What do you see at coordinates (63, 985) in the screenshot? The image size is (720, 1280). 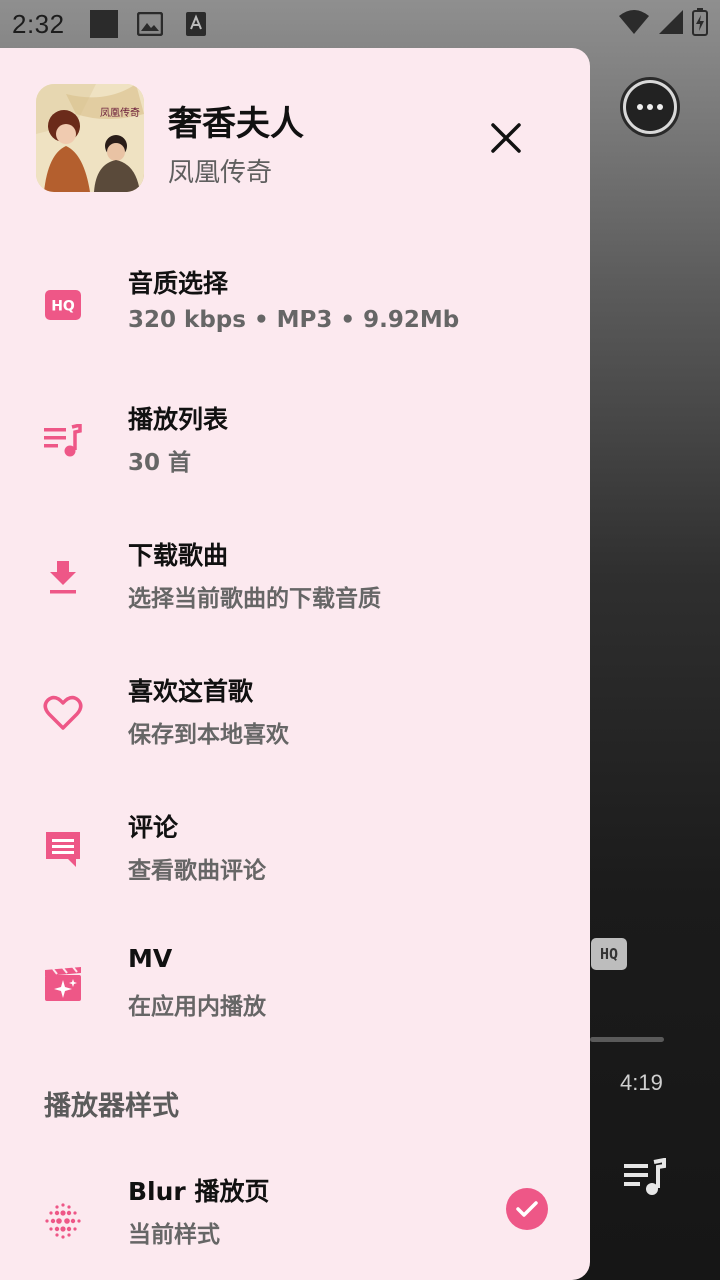 I see `mv-icon` at bounding box center [63, 985].